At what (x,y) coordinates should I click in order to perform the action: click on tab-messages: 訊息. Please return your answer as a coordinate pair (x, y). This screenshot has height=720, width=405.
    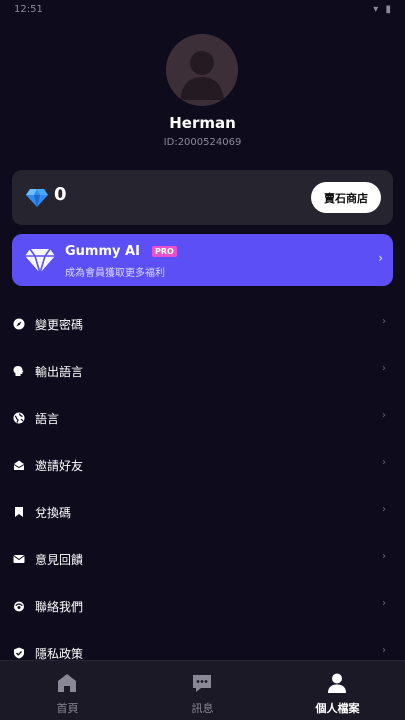
    Looking at the image, I should click on (202, 690).